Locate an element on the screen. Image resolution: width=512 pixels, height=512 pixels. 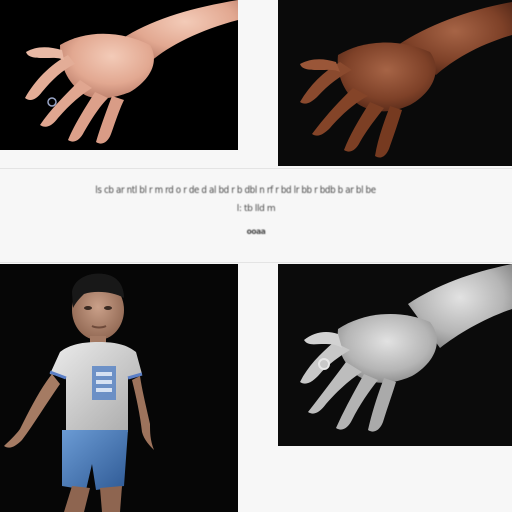
hand-light-image is located at coordinates (119, 75).